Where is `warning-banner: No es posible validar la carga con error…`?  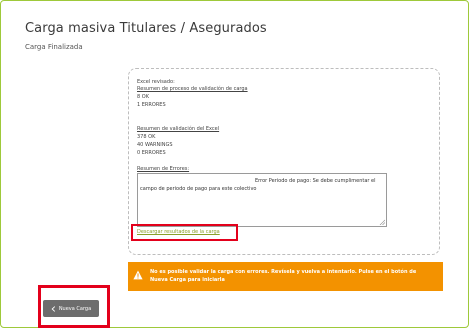 warning-banner: No es posible validar la carga con error… is located at coordinates (285, 276).